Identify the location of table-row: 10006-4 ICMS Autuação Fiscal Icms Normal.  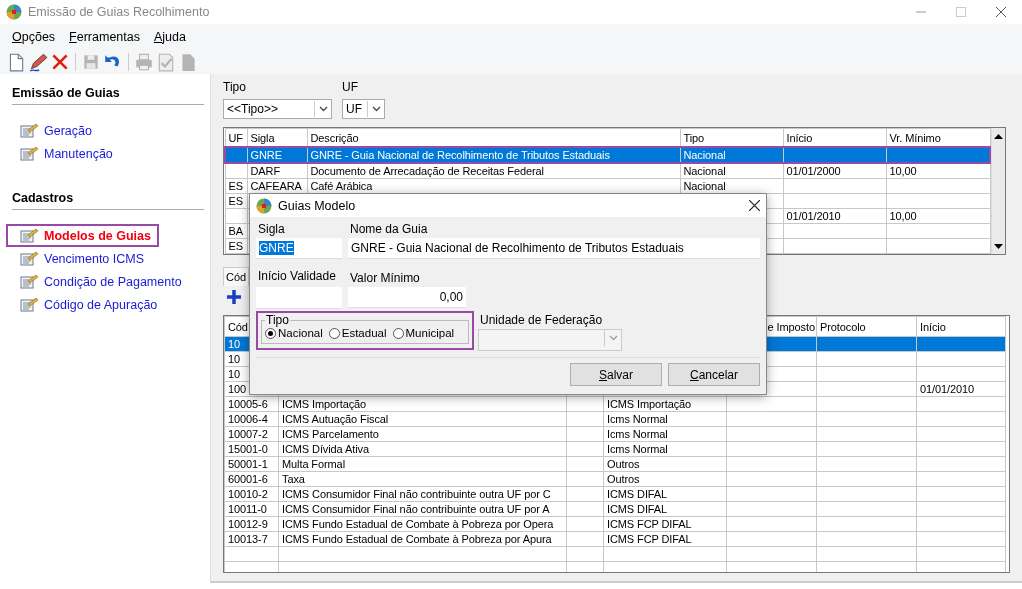
(615, 419).